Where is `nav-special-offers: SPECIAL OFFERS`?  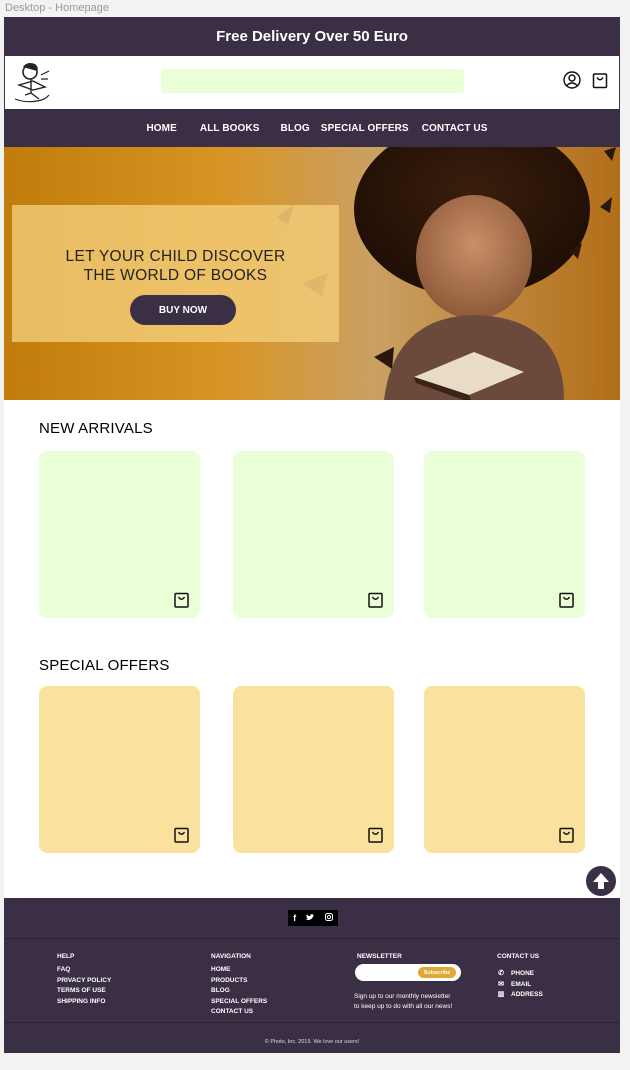 nav-special-offers: SPECIAL OFFERS is located at coordinates (365, 128).